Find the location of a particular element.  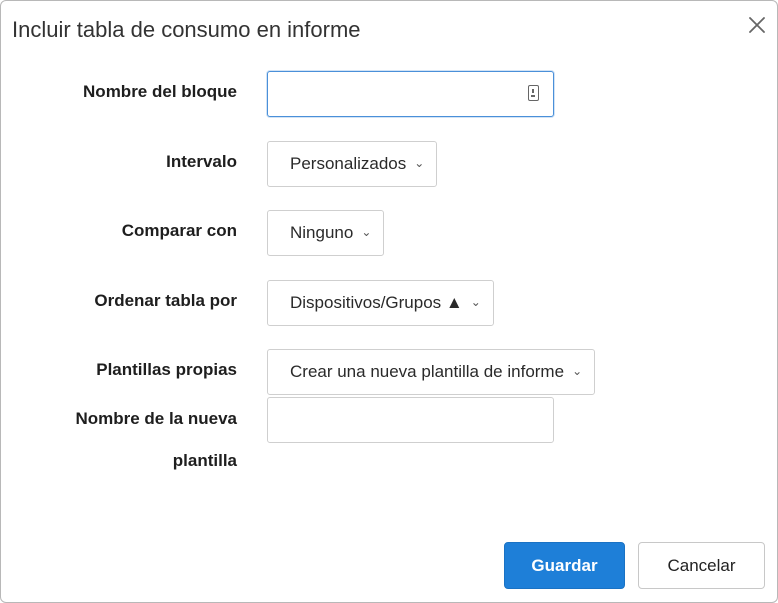

interval-label: Intervalo is located at coordinates (201, 161).